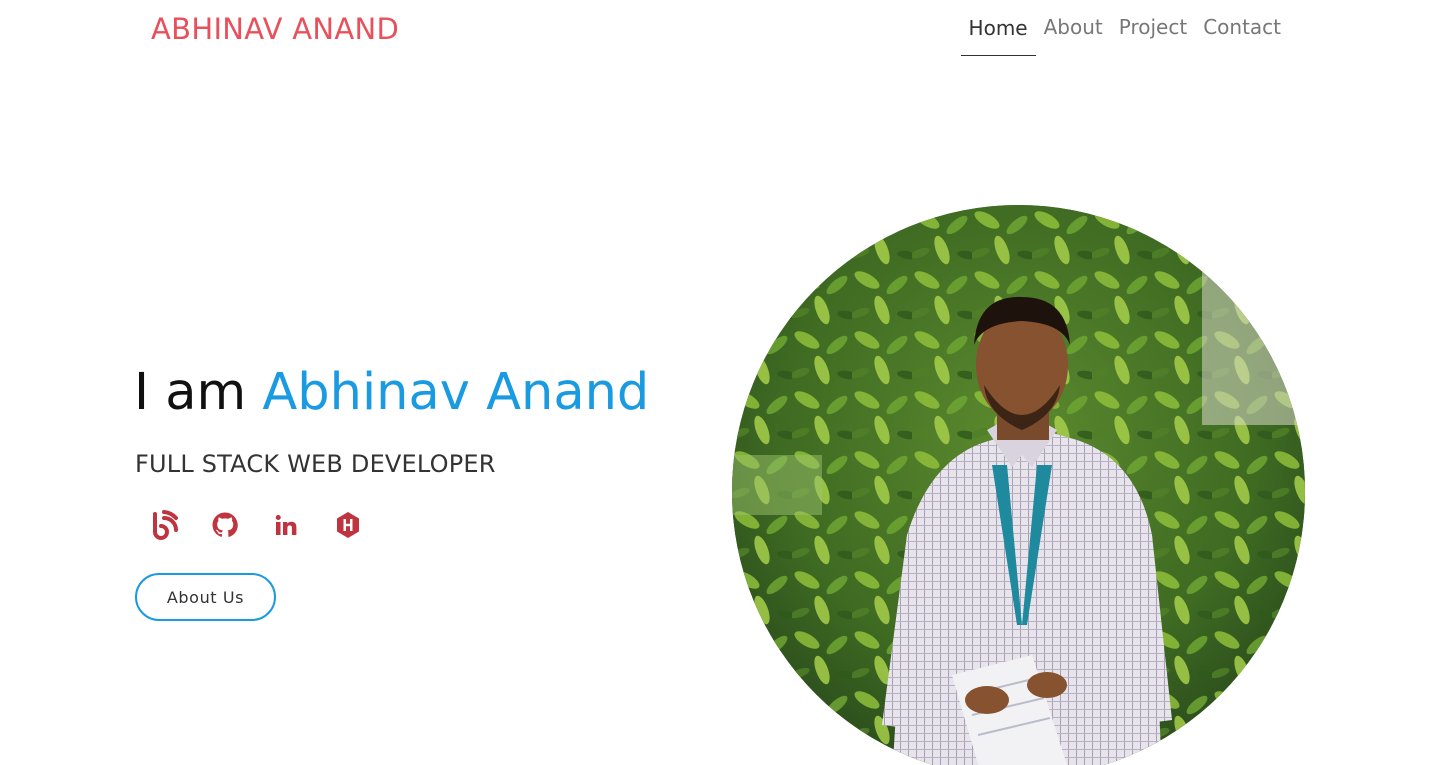 Image resolution: width=1440 pixels, height=765 pixels. Describe the element at coordinates (1242, 28) in the screenshot. I see `nav-contact: Contact` at that location.